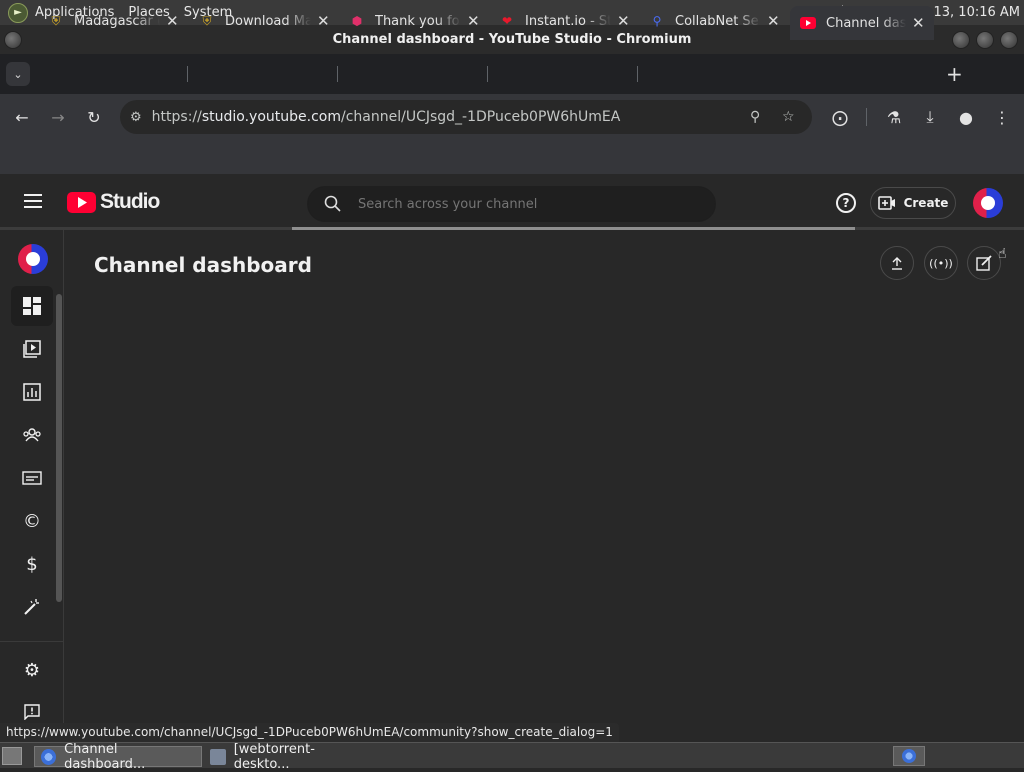 The height and width of the screenshot is (772, 1024). I want to click on tab-title: Download Ma, so click(268, 21).